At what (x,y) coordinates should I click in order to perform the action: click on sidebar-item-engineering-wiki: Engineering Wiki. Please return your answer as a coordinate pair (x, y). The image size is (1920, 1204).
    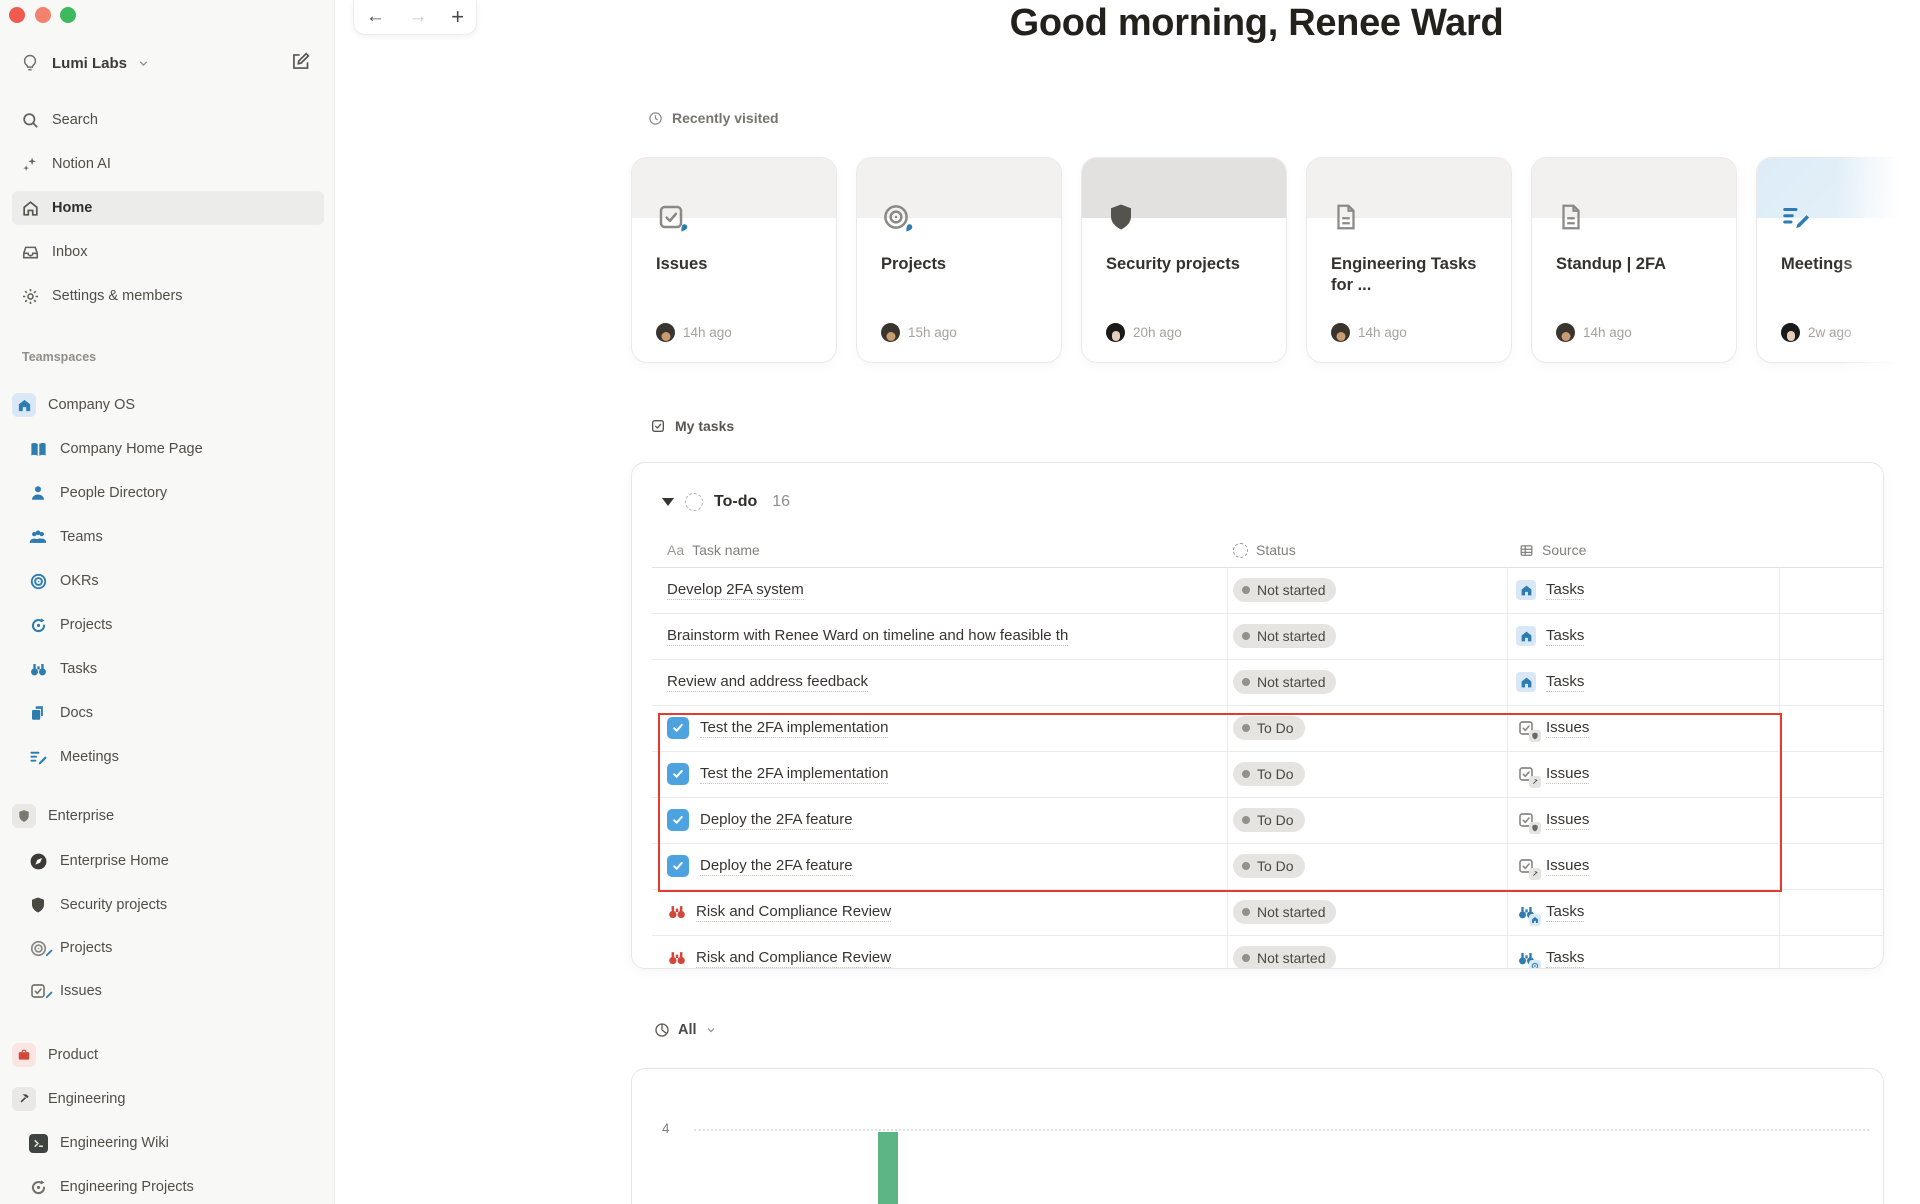
    Looking at the image, I should click on (168, 1143).